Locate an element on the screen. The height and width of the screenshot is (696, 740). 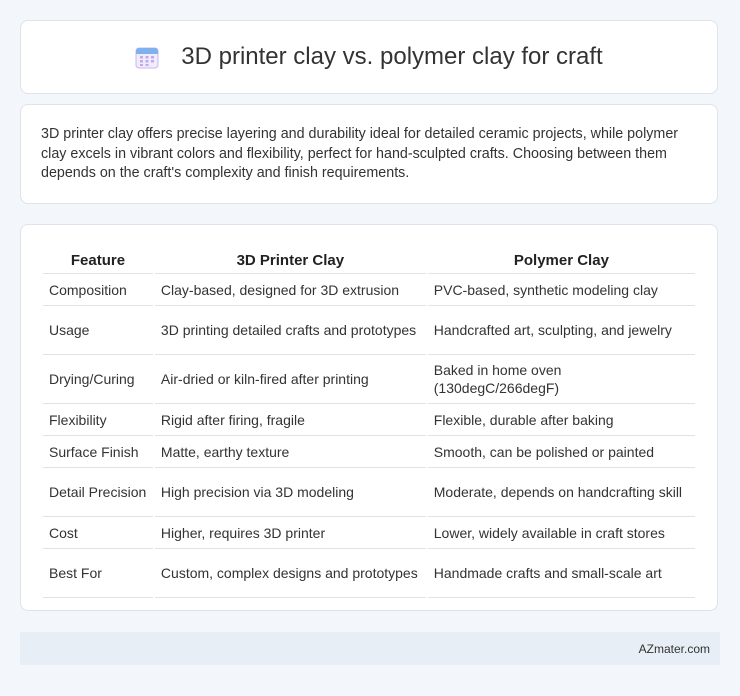
calendar-icon is located at coordinates (147, 58).